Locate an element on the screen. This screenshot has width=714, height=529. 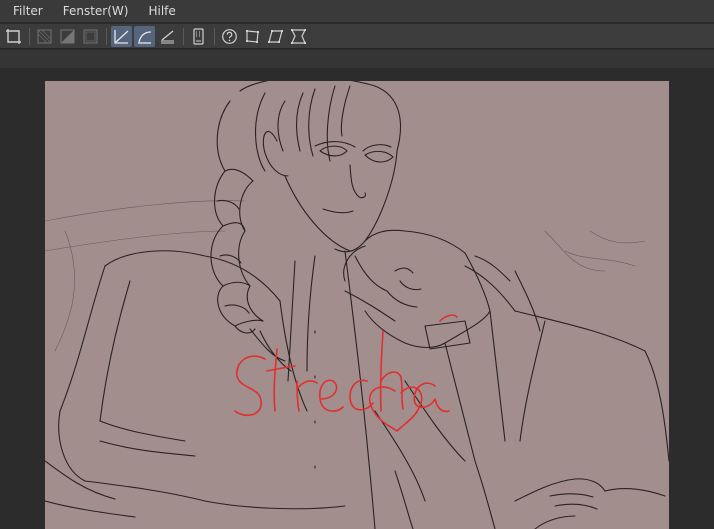
ruler-straight-button is located at coordinates (121, 36).